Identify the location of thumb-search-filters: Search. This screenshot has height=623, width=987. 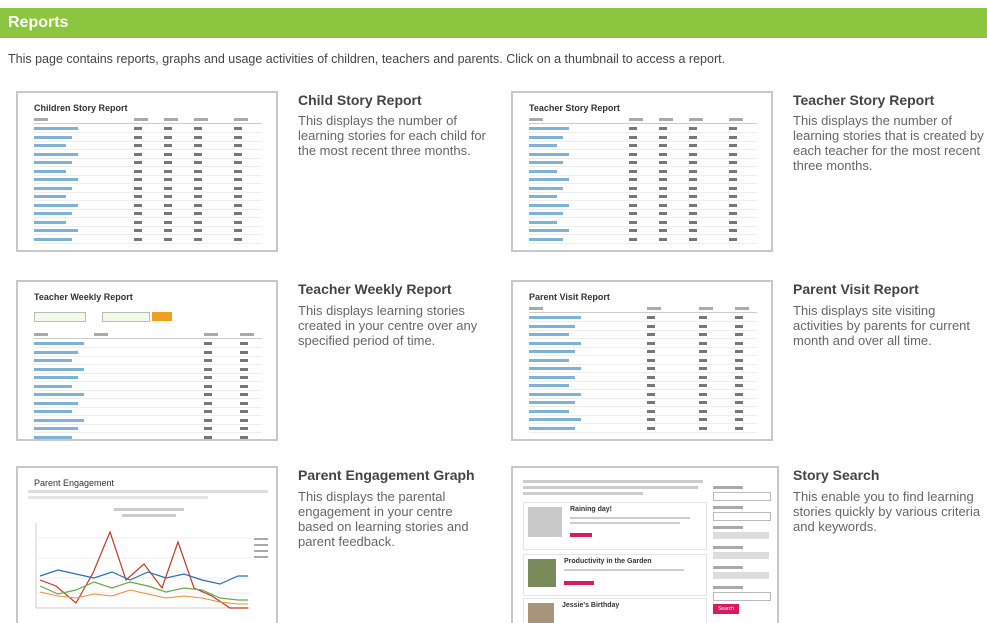
(742, 551).